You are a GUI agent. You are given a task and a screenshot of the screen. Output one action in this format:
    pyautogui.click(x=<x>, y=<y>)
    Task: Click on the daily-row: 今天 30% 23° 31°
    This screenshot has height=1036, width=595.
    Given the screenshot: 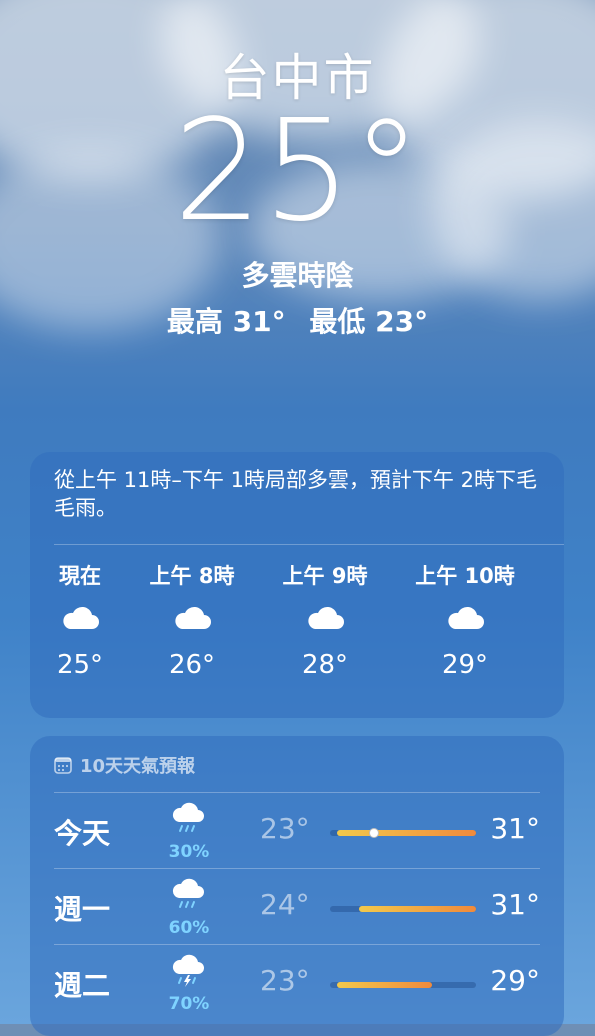 What is the action you would take?
    pyautogui.click(x=297, y=830)
    